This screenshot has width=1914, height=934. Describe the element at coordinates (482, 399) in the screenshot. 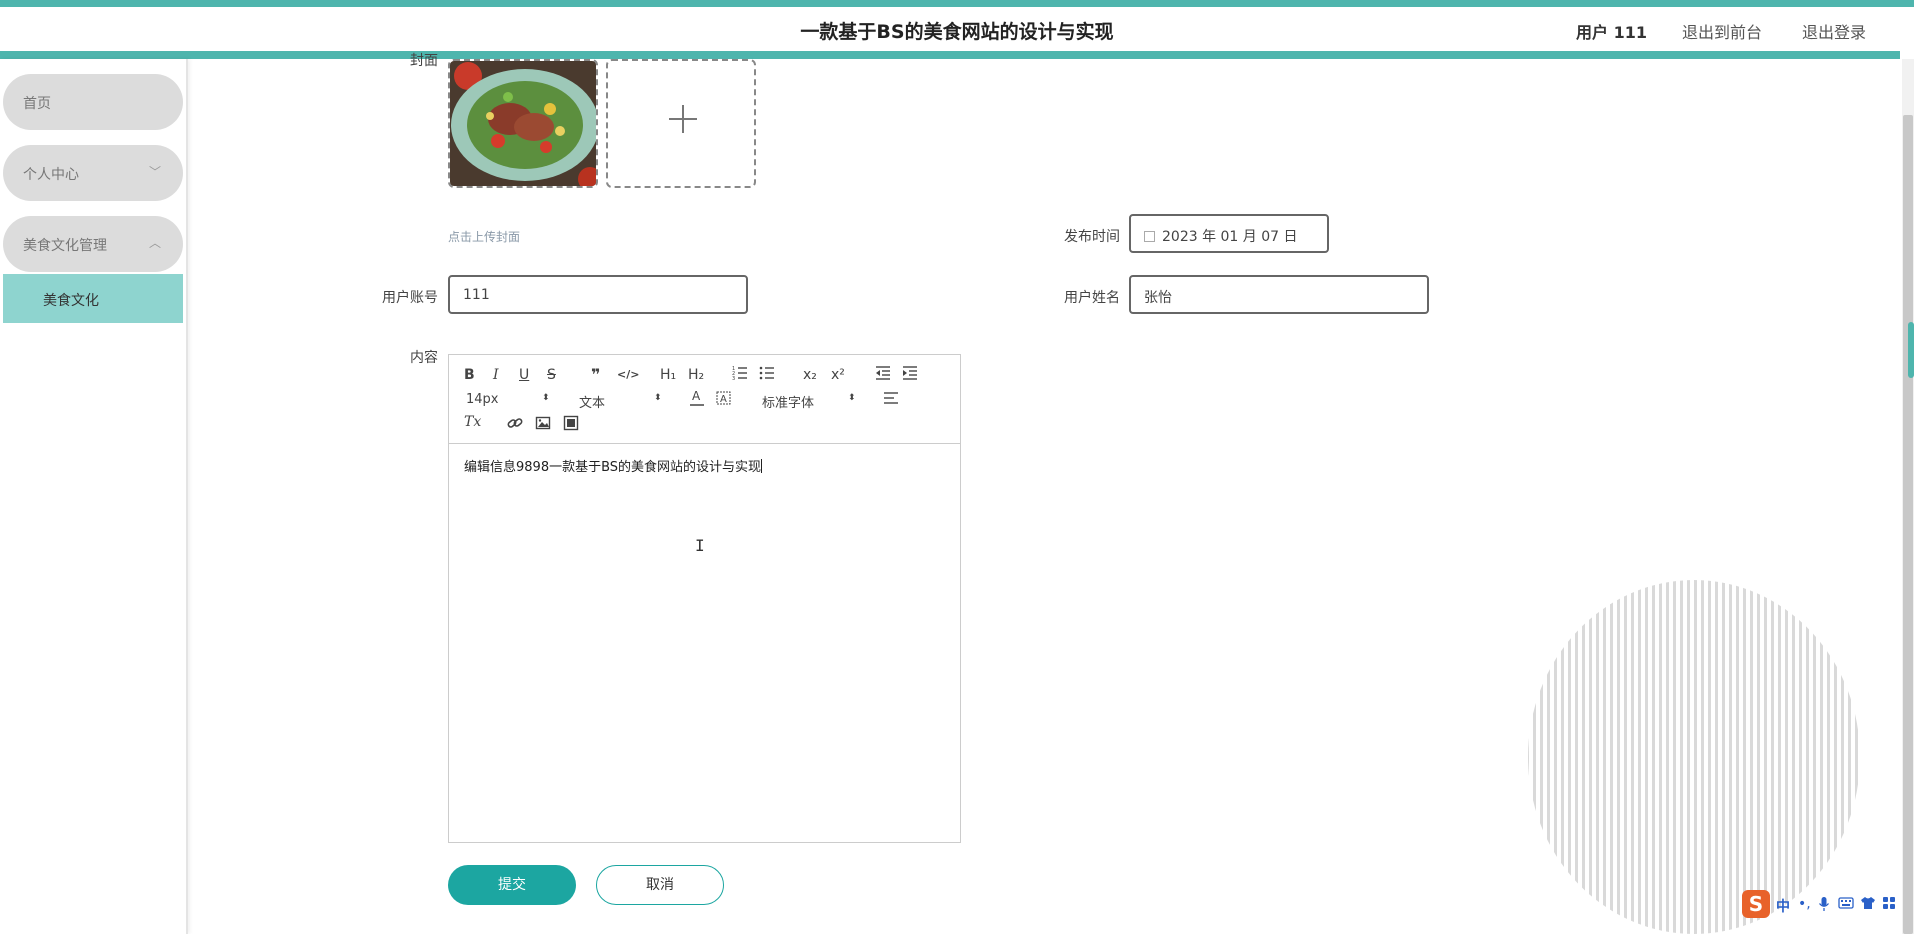

I see `font-size-select: 14px` at that location.